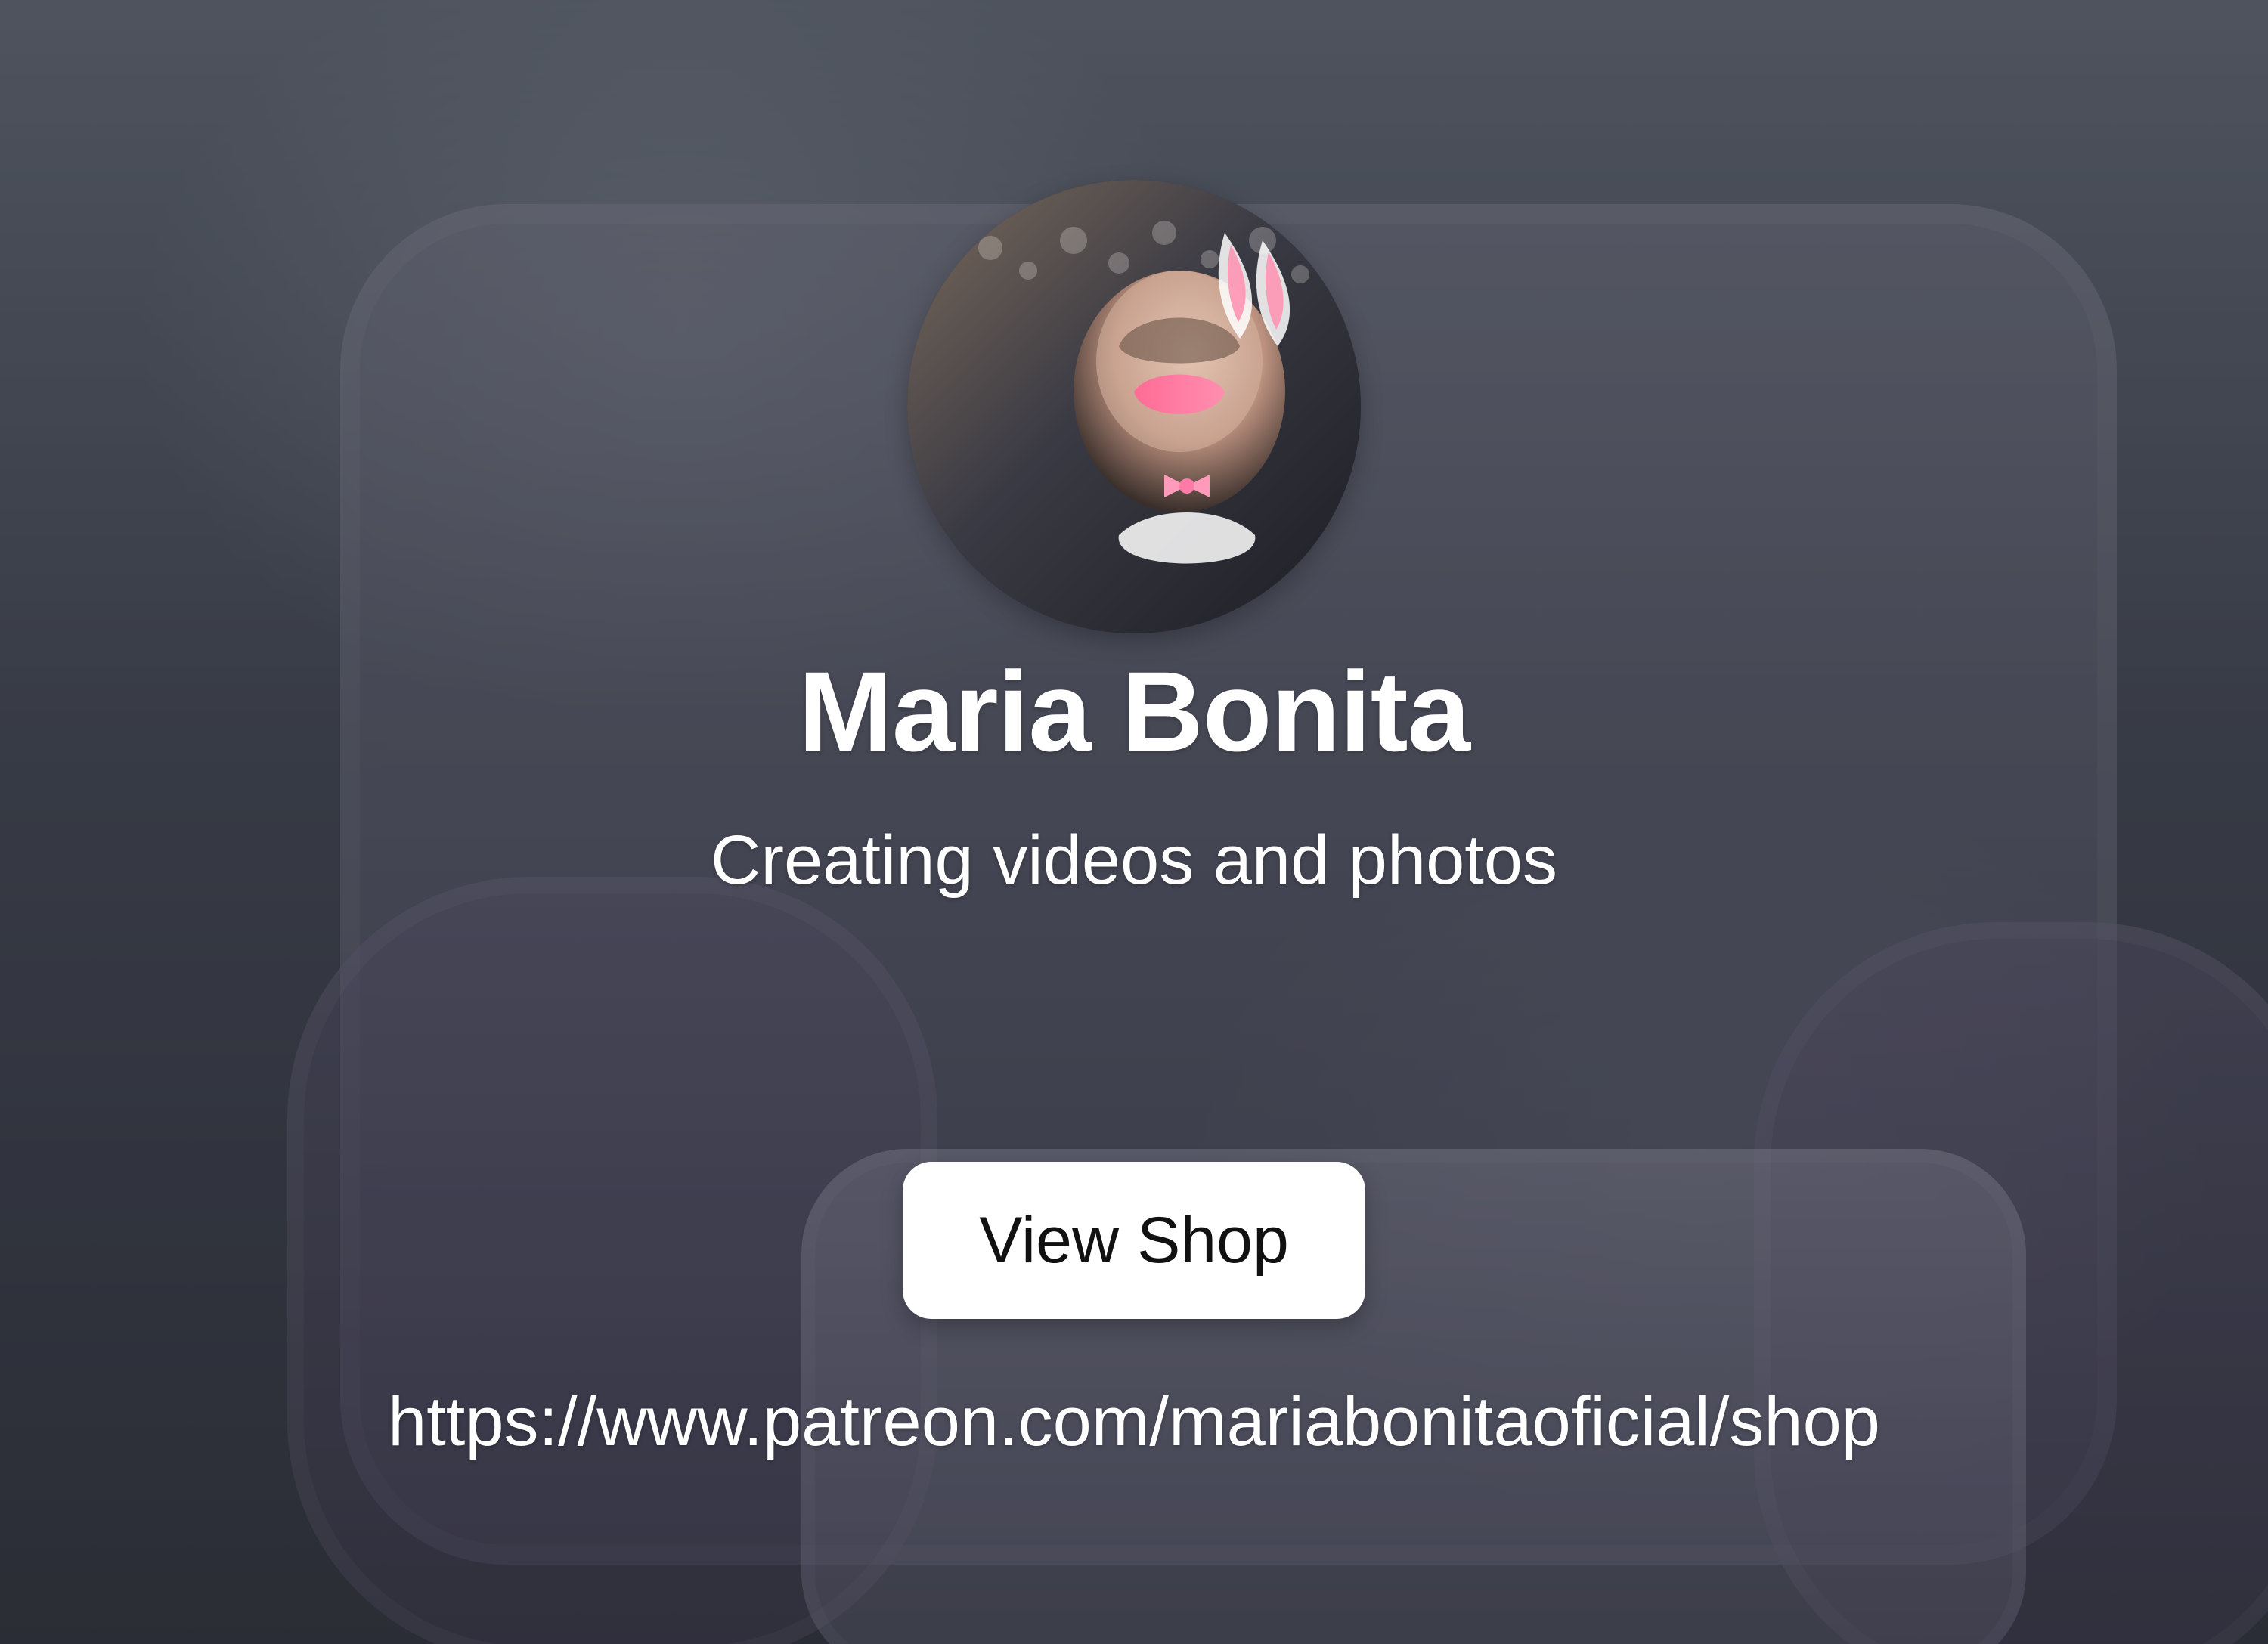 The image size is (2268, 1644). I want to click on view-shop-button: View Shop, so click(1134, 1241).